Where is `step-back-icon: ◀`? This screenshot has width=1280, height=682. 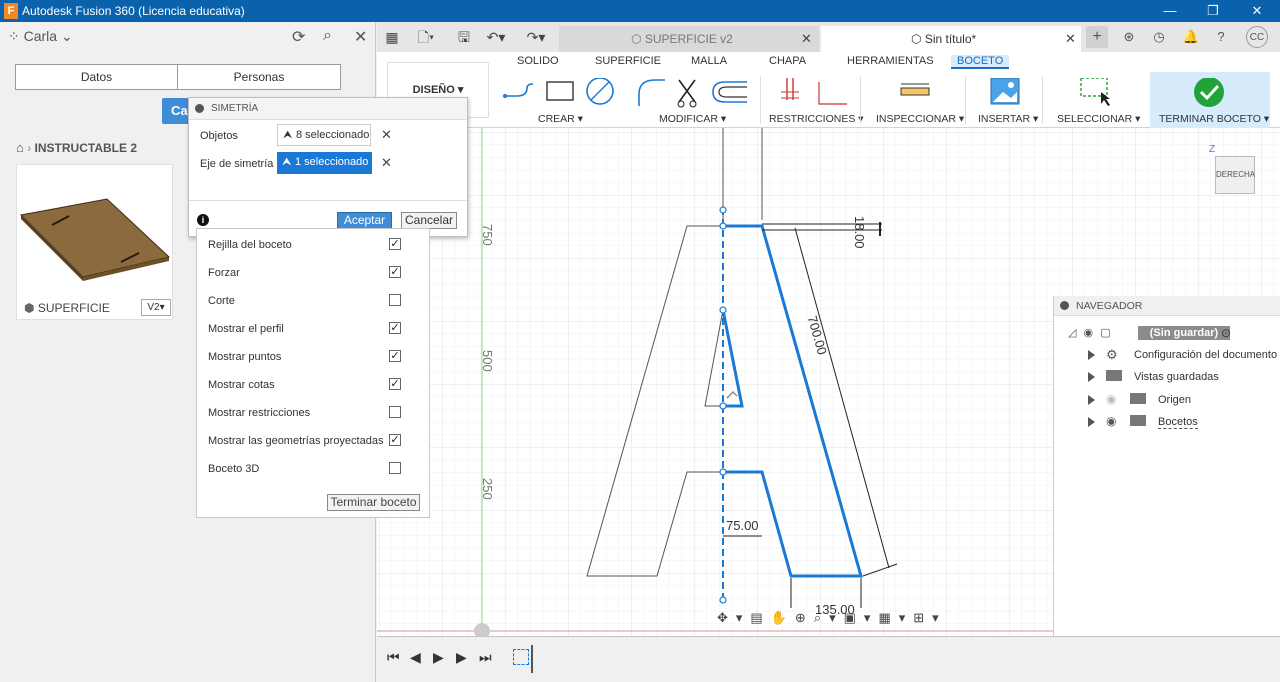 step-back-icon: ◀ is located at coordinates (415, 657).